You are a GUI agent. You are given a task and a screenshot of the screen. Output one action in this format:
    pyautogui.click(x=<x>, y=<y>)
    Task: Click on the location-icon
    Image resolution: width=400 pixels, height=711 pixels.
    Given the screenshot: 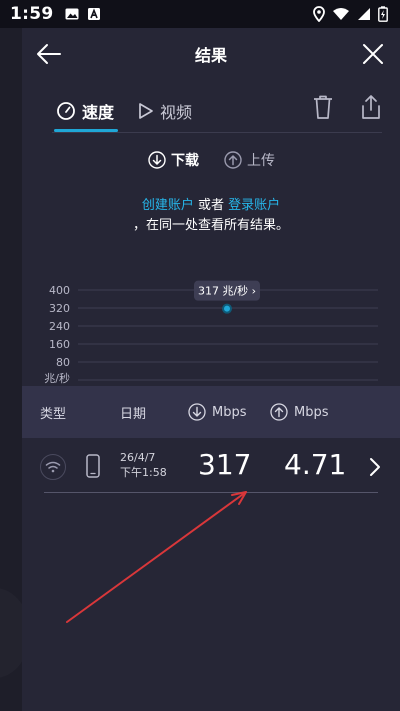 What is the action you would take?
    pyautogui.click(x=319, y=14)
    